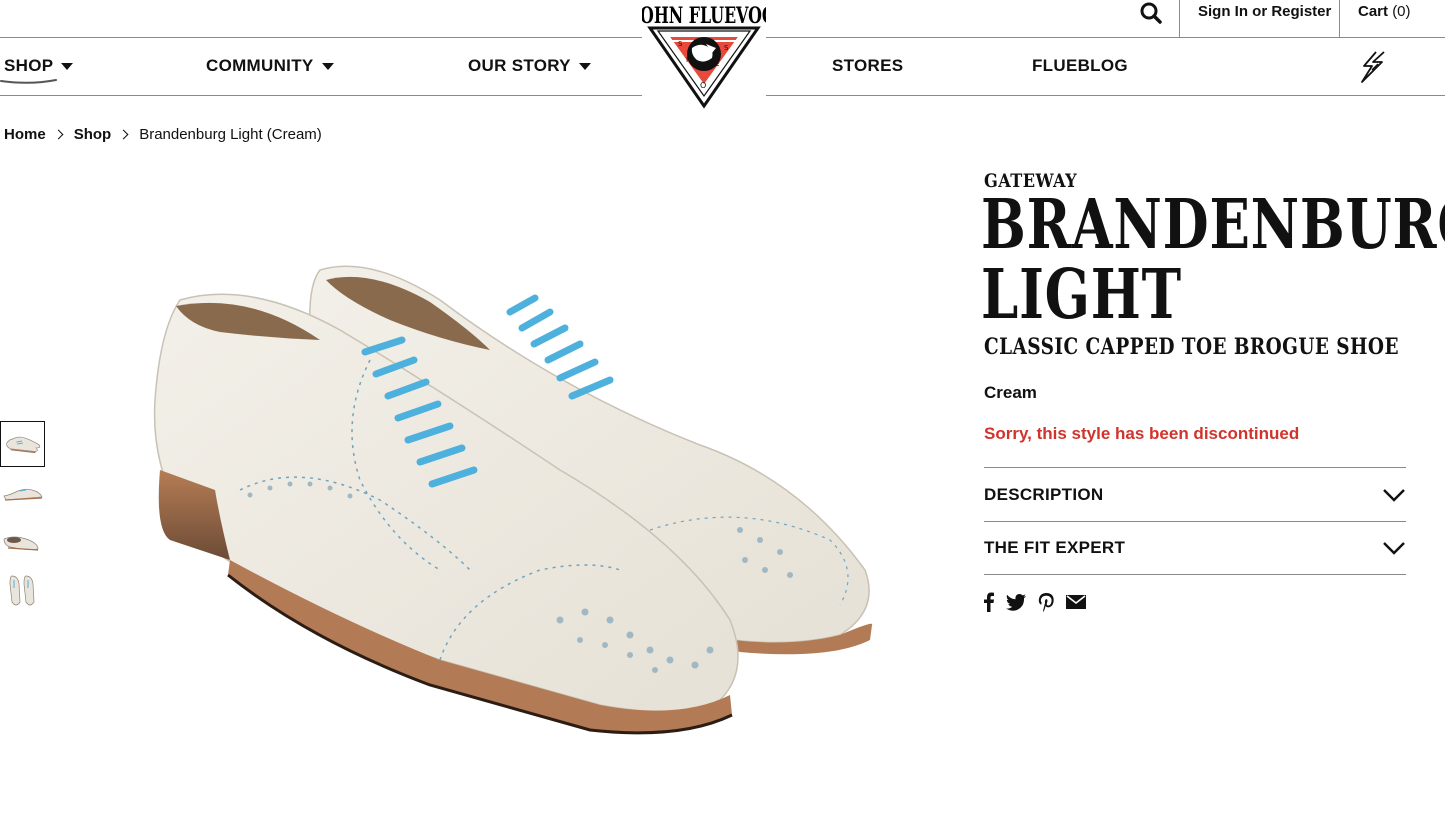 This screenshot has height=830, width=1445. Describe the element at coordinates (1213, 225) in the screenshot. I see `product-title-line1: BRANDENBURG` at that location.